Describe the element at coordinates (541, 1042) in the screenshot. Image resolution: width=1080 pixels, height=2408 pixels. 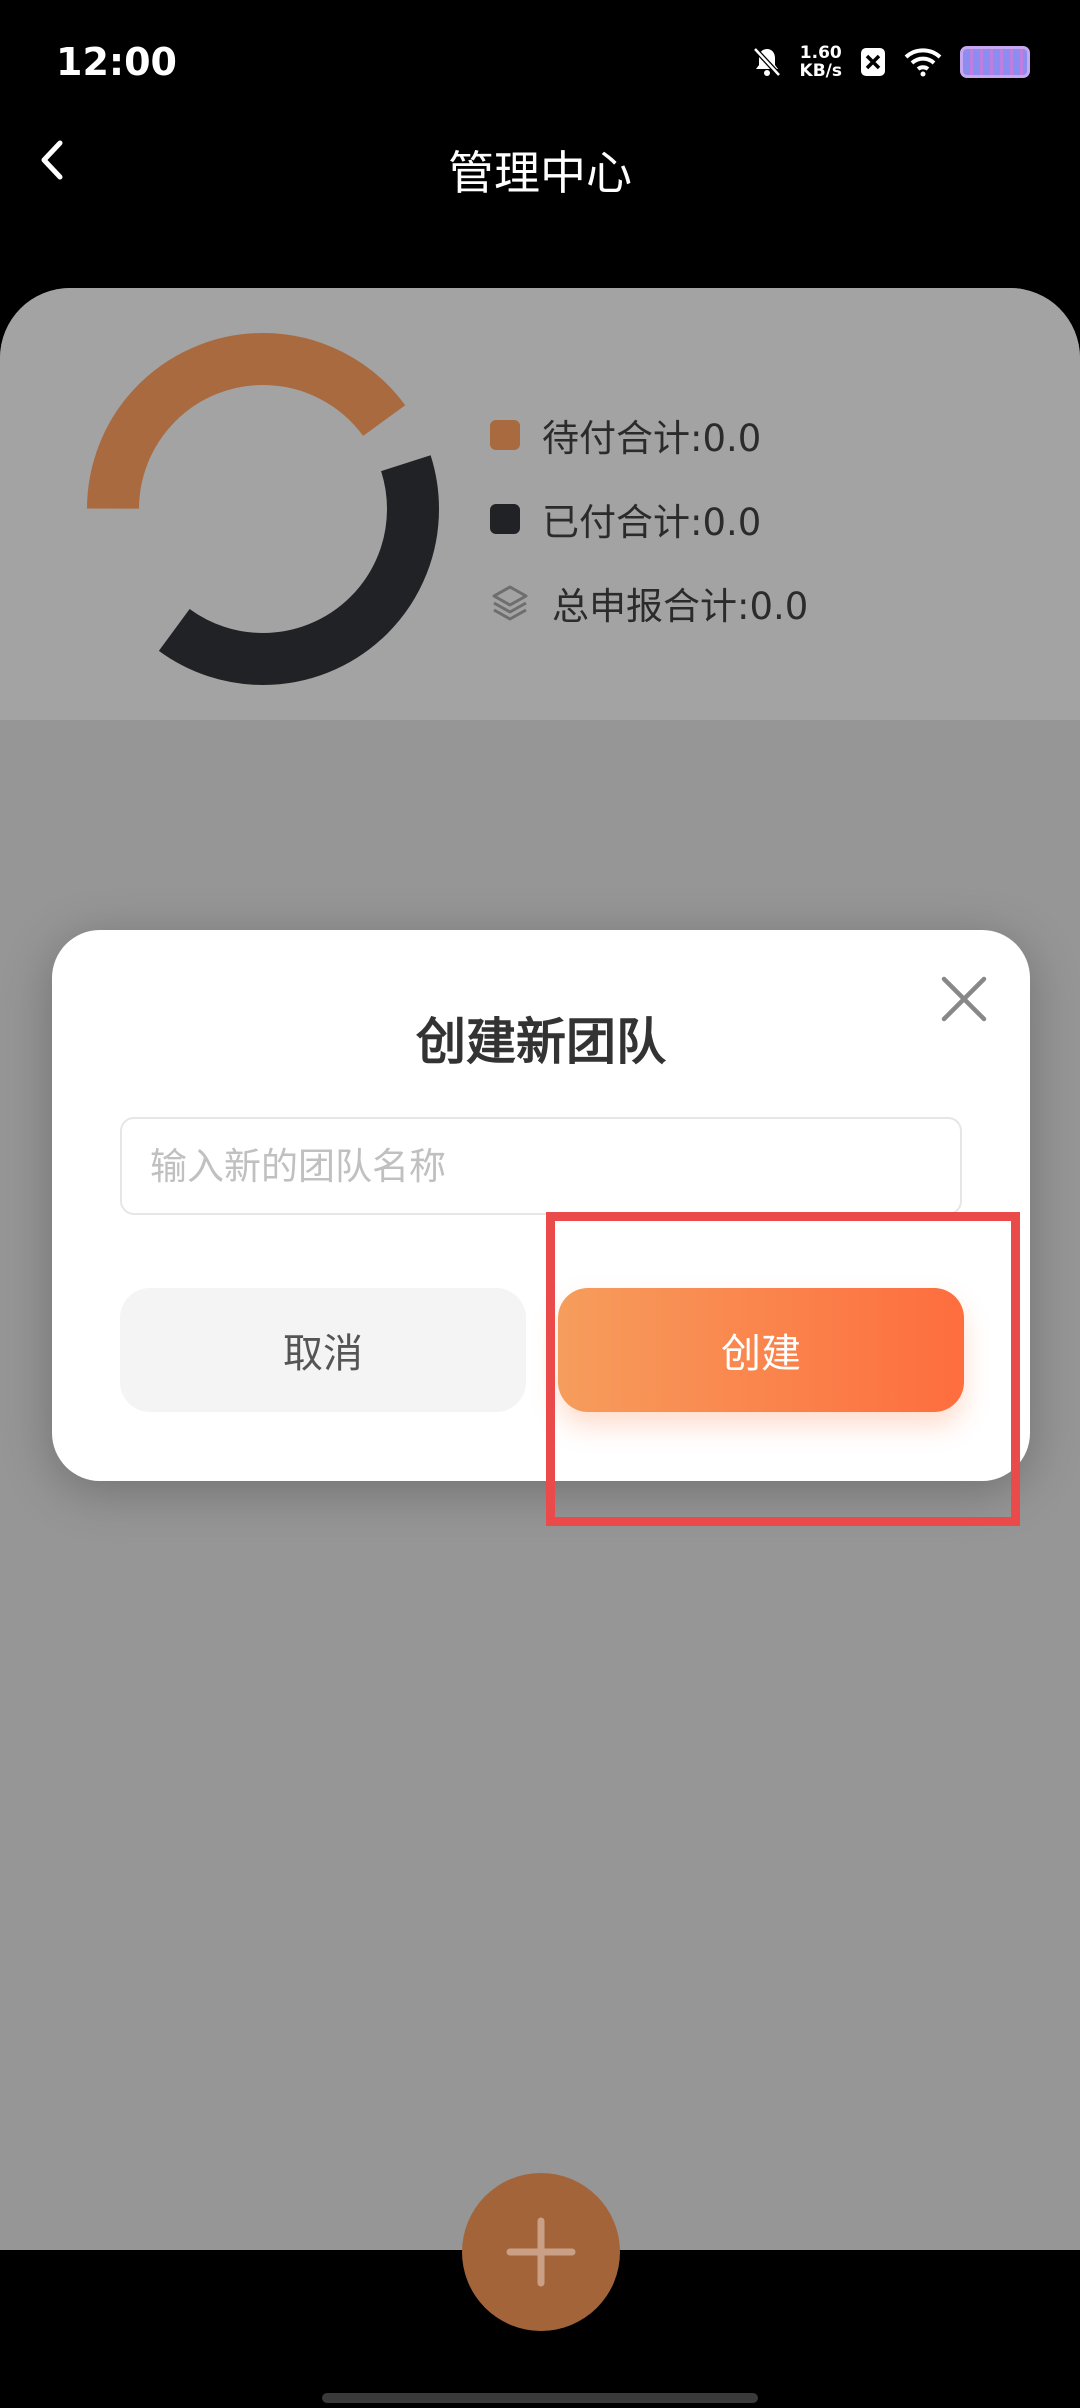
I see `dialog-title: 创建新团队` at that location.